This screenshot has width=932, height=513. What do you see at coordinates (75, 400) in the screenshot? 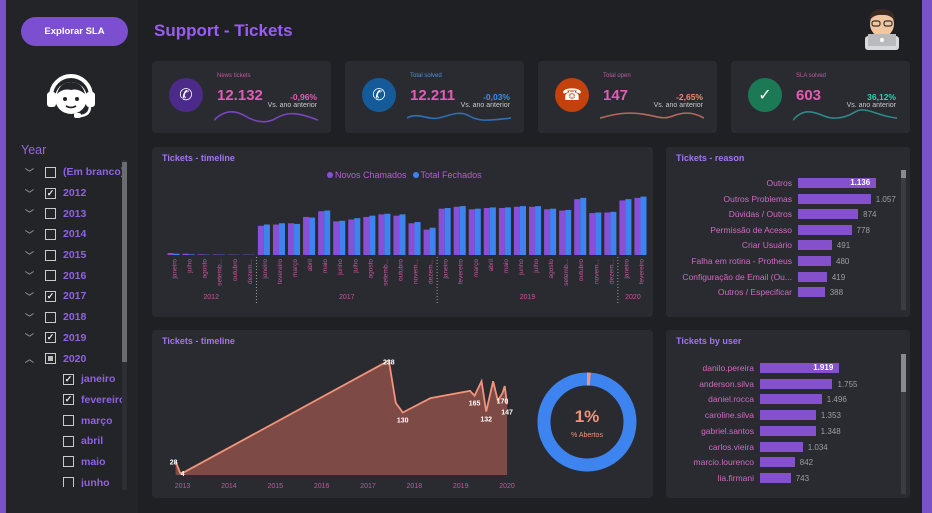
I see `month-option: ✓ fevereiro` at bounding box center [75, 400].